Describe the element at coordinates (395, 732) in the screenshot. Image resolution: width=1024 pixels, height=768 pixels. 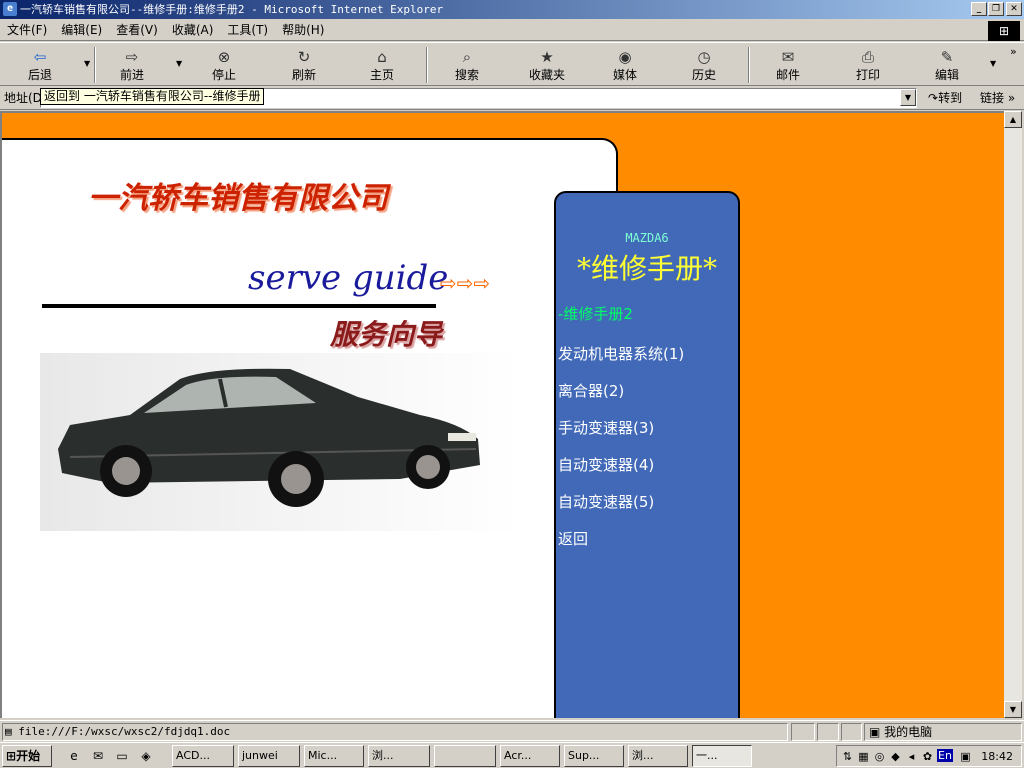
I see `status-text: ▤ file:///F:/wxsc/wxsc2/fdjdq1.doc` at that location.